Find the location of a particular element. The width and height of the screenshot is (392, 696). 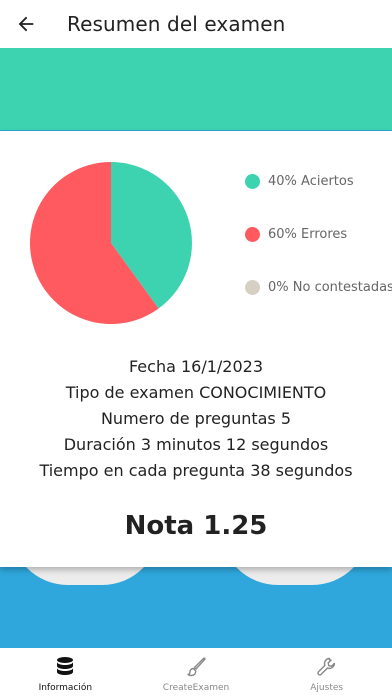

bottom-navigation: Información CreateExamen Ajustes is located at coordinates (196, 672).